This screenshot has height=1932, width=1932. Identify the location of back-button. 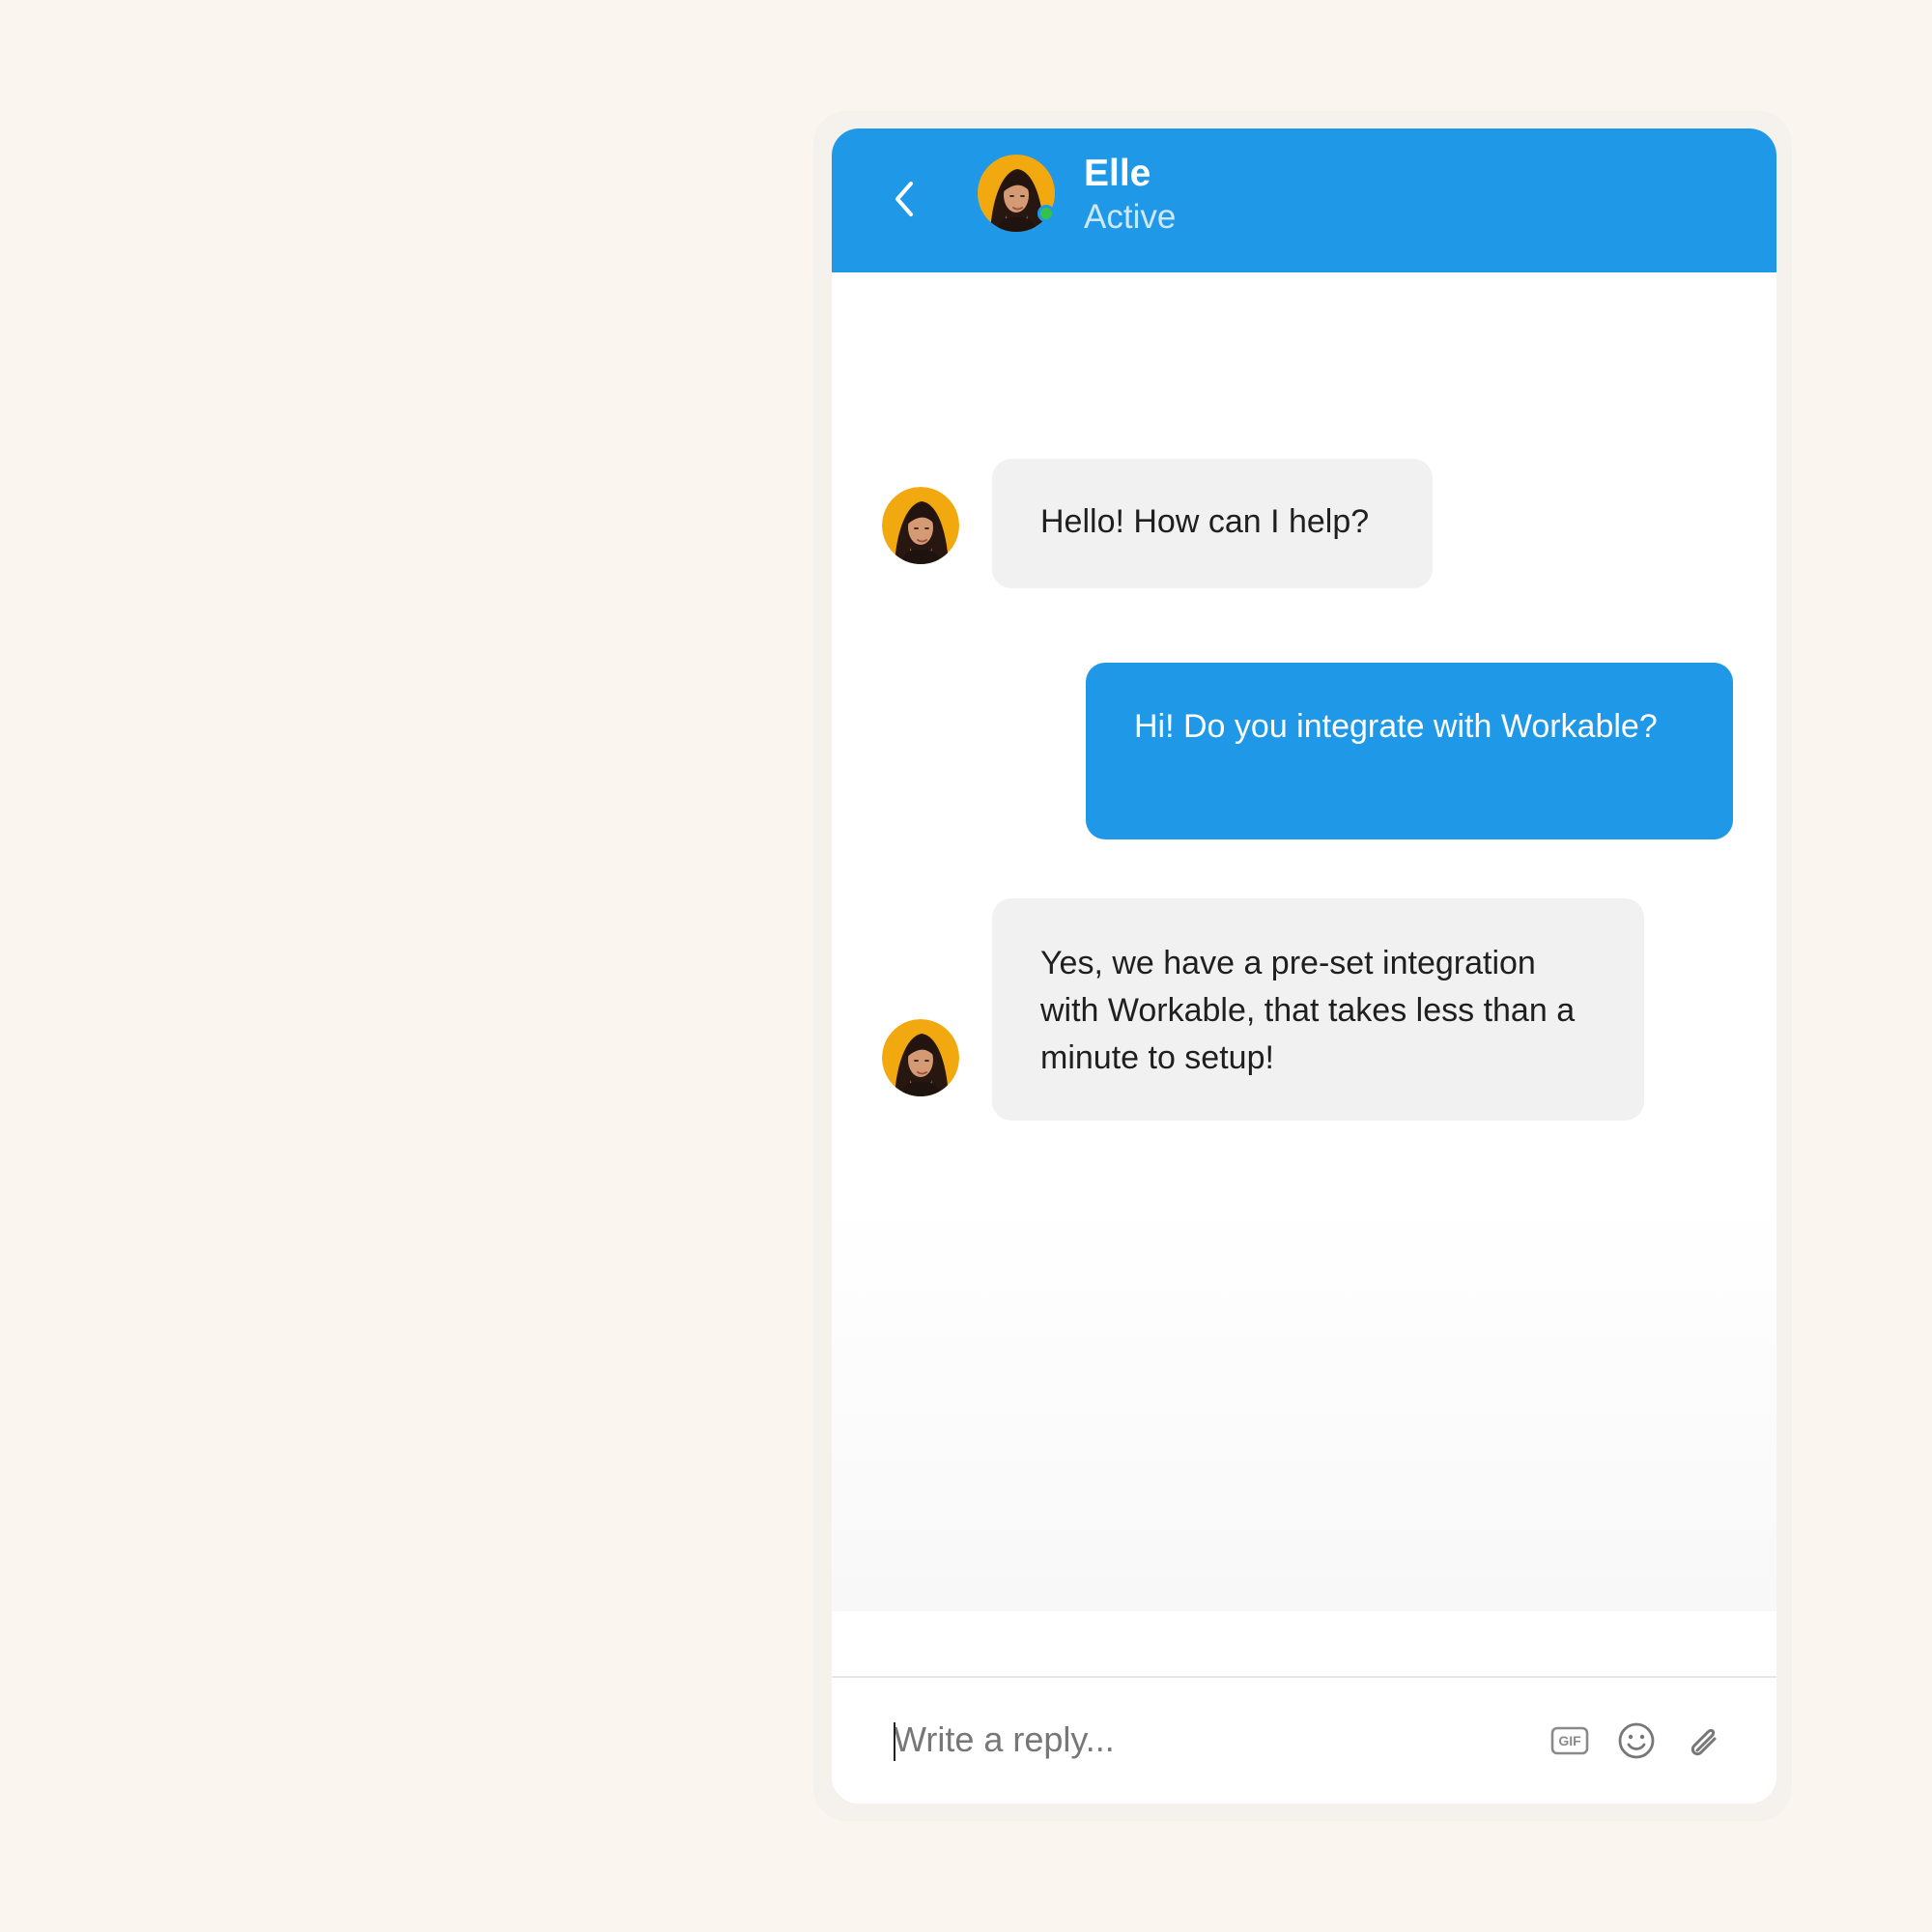
(904, 199).